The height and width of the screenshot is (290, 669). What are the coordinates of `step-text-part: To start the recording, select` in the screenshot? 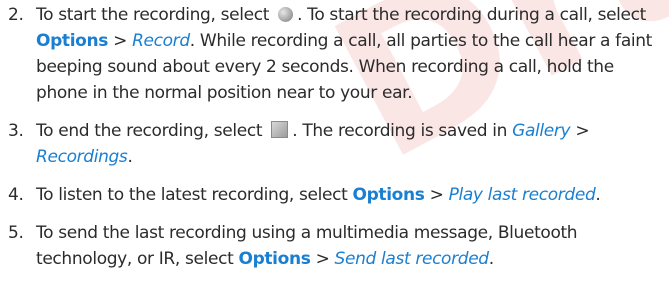 It's located at (153, 15).